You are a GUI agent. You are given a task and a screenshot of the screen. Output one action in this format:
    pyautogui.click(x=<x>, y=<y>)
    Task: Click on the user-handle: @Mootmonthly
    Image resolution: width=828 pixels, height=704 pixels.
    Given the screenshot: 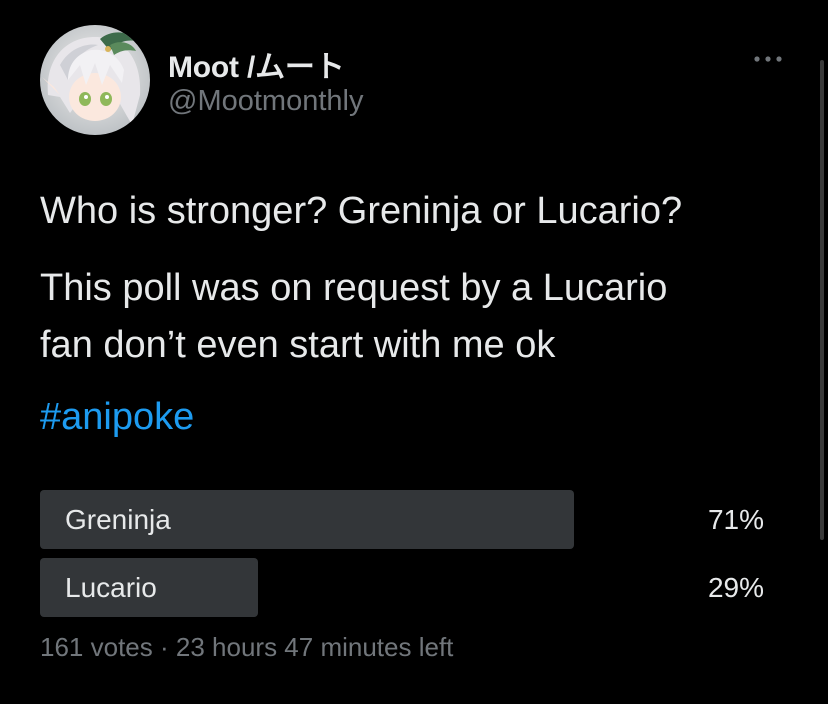 What is the action you would take?
    pyautogui.click(x=265, y=101)
    